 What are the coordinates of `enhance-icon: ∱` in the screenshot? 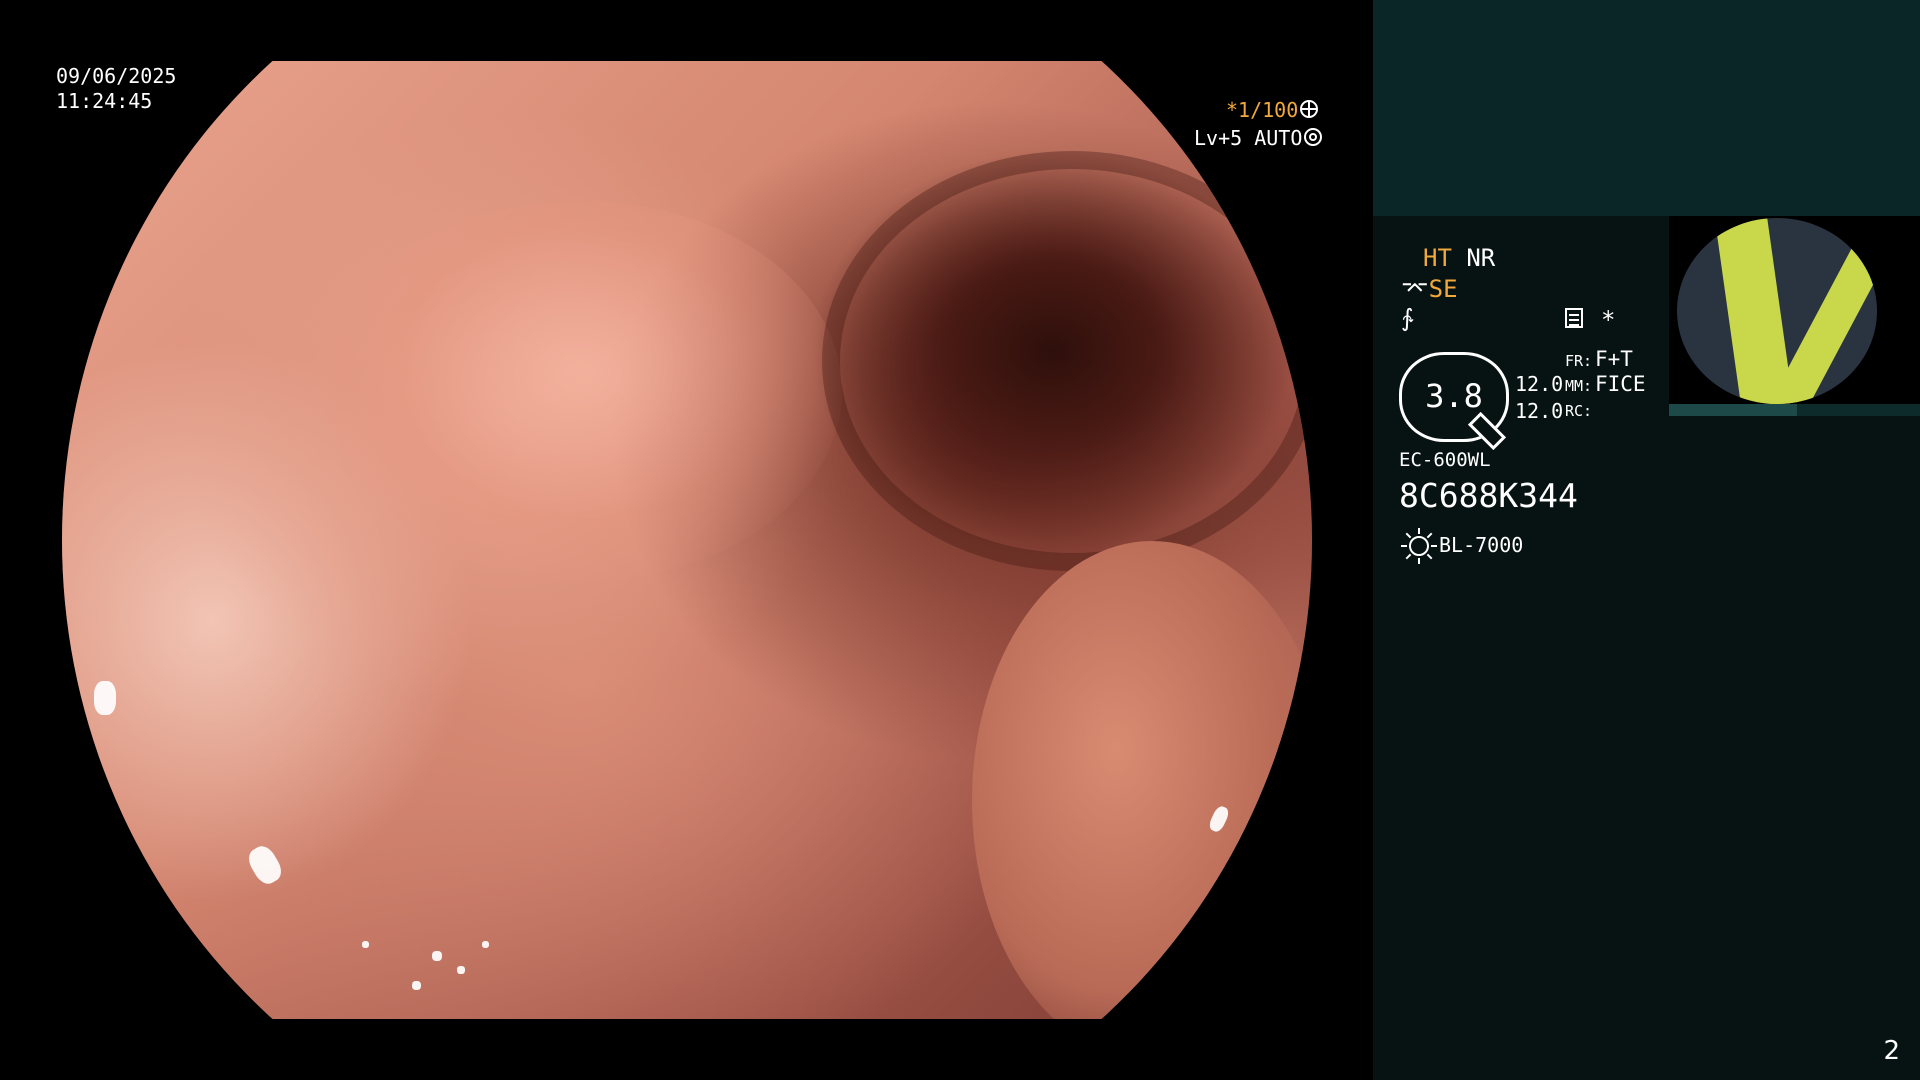 It's located at (1407, 318).